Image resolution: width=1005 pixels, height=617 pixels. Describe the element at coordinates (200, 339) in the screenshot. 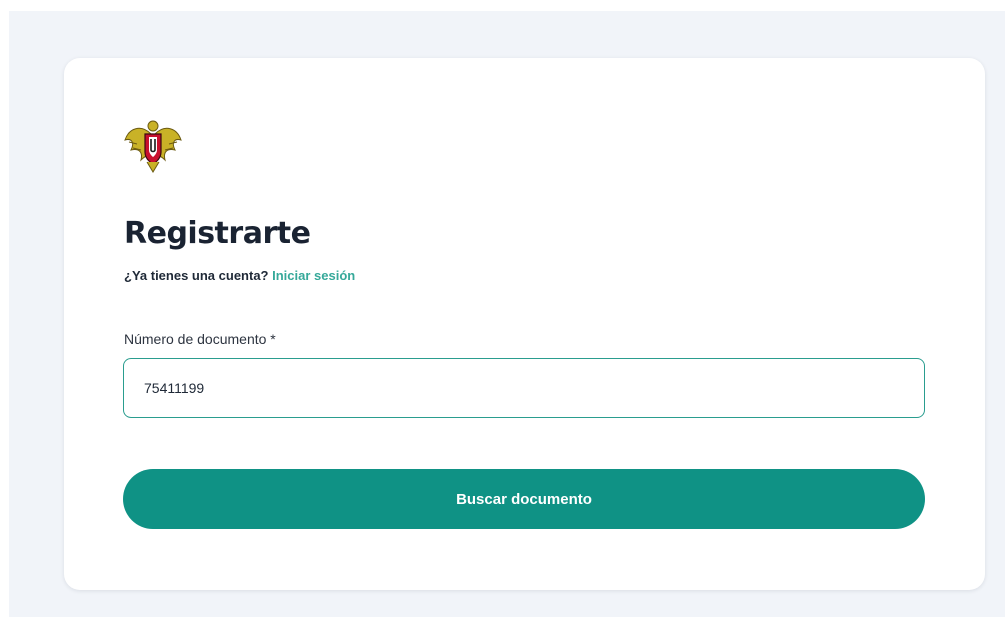

I see `document-number-label: Número de documento *` at that location.